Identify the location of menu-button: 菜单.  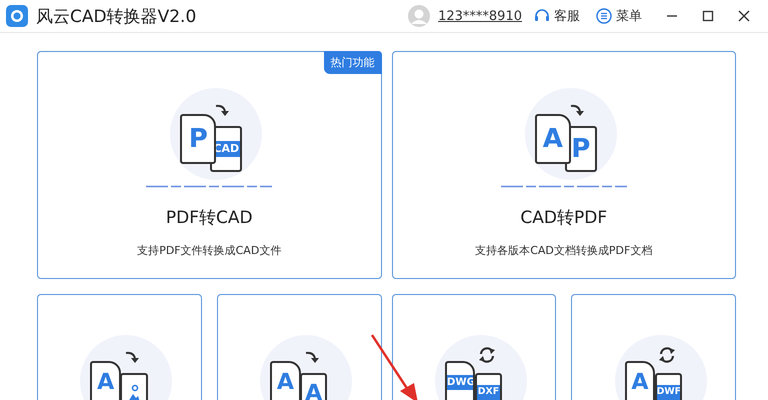
(619, 16).